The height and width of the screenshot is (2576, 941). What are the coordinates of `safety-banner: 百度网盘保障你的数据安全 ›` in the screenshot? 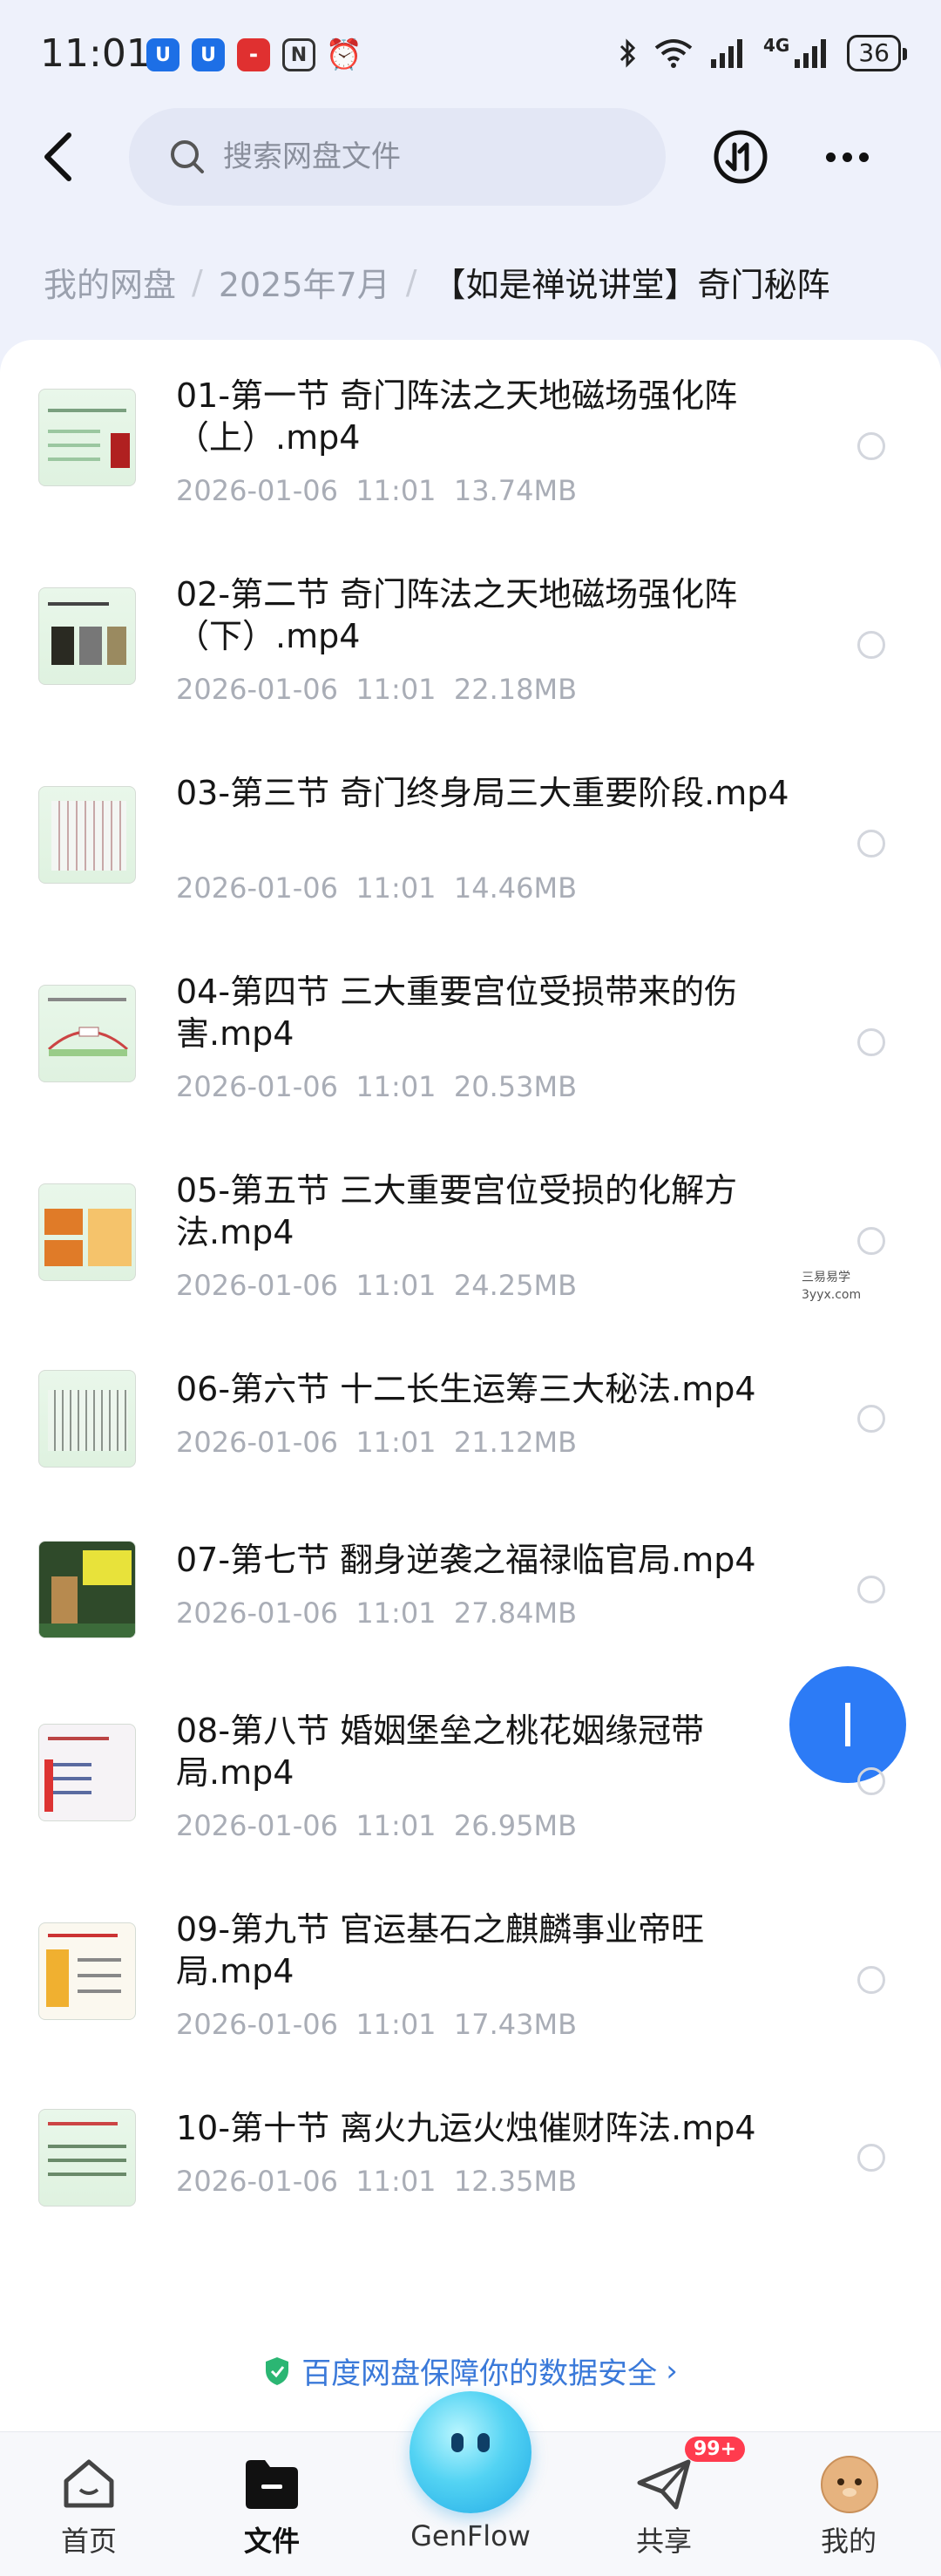 It's located at (470, 2371).